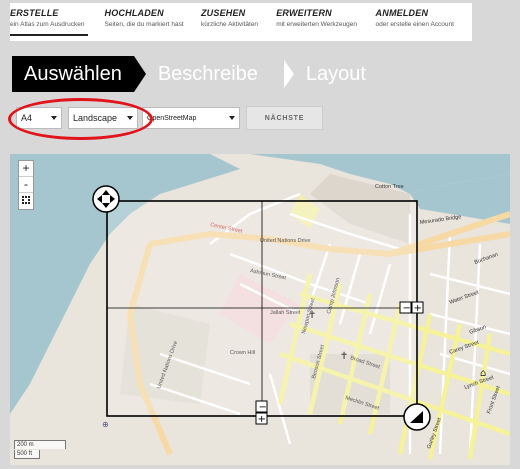  I want to click on paper-size-select: A4, so click(39, 118).